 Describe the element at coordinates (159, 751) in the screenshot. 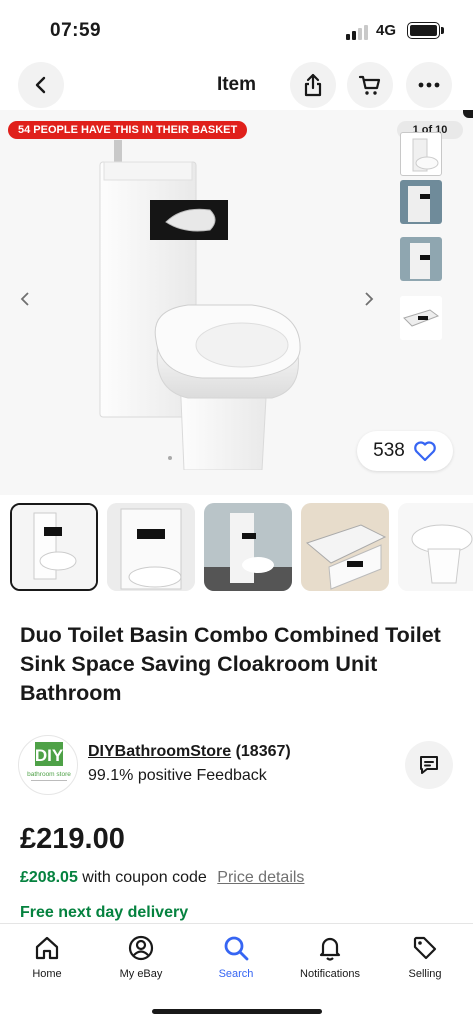

I see `seller-name-link: DIYBathroomStore` at that location.